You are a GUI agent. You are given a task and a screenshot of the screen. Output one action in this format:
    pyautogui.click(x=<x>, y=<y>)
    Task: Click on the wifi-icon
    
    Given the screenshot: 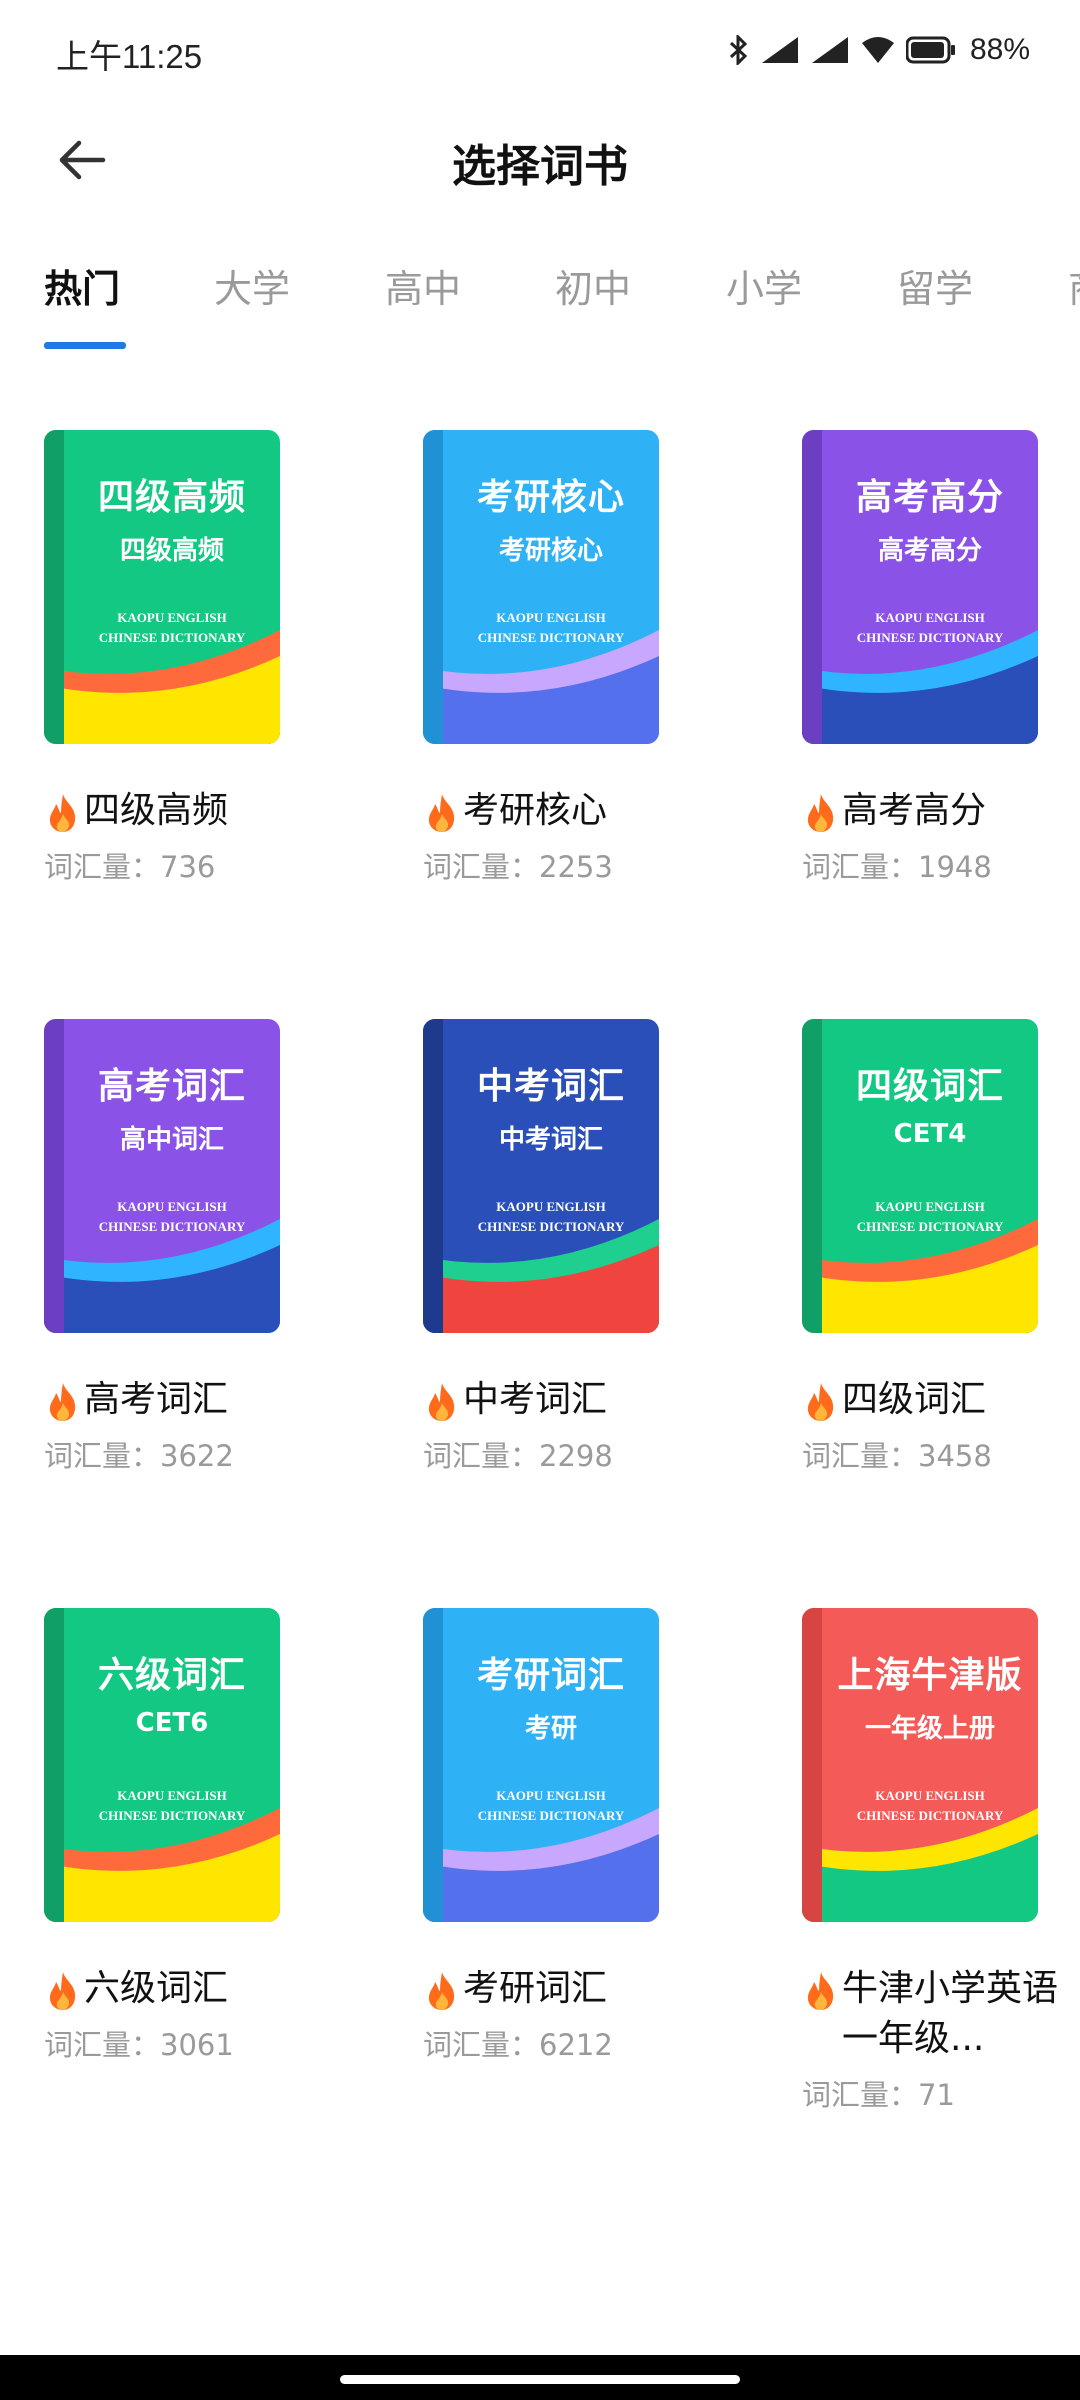 What is the action you would take?
    pyautogui.click(x=877, y=50)
    